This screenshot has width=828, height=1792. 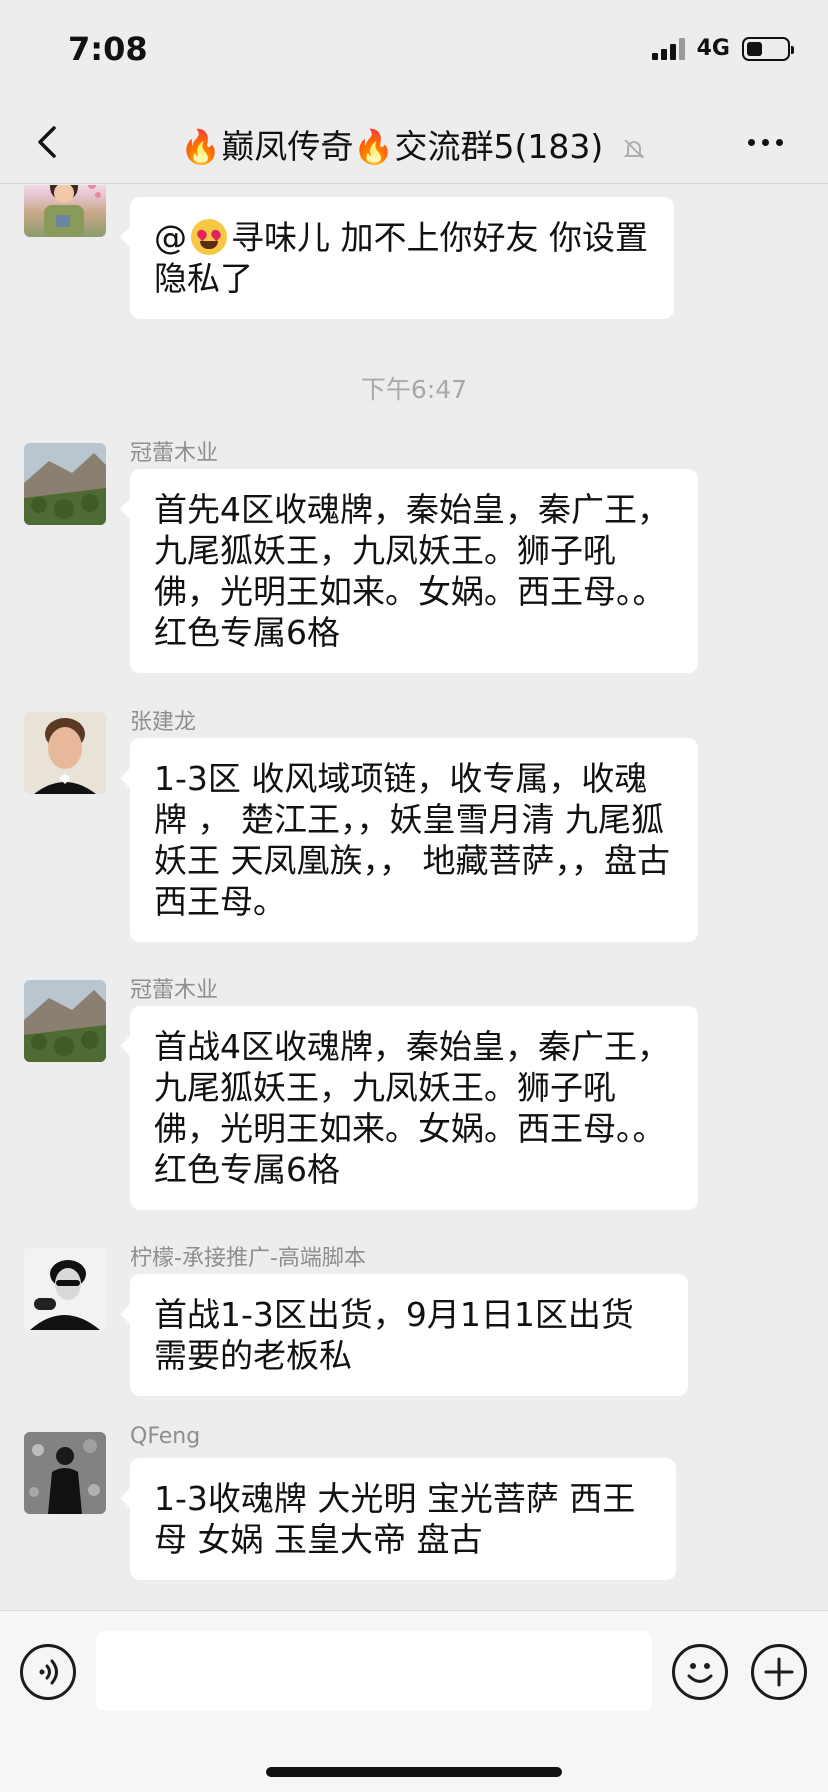 What do you see at coordinates (163, 722) in the screenshot?
I see `sender-name: 张建龙` at bounding box center [163, 722].